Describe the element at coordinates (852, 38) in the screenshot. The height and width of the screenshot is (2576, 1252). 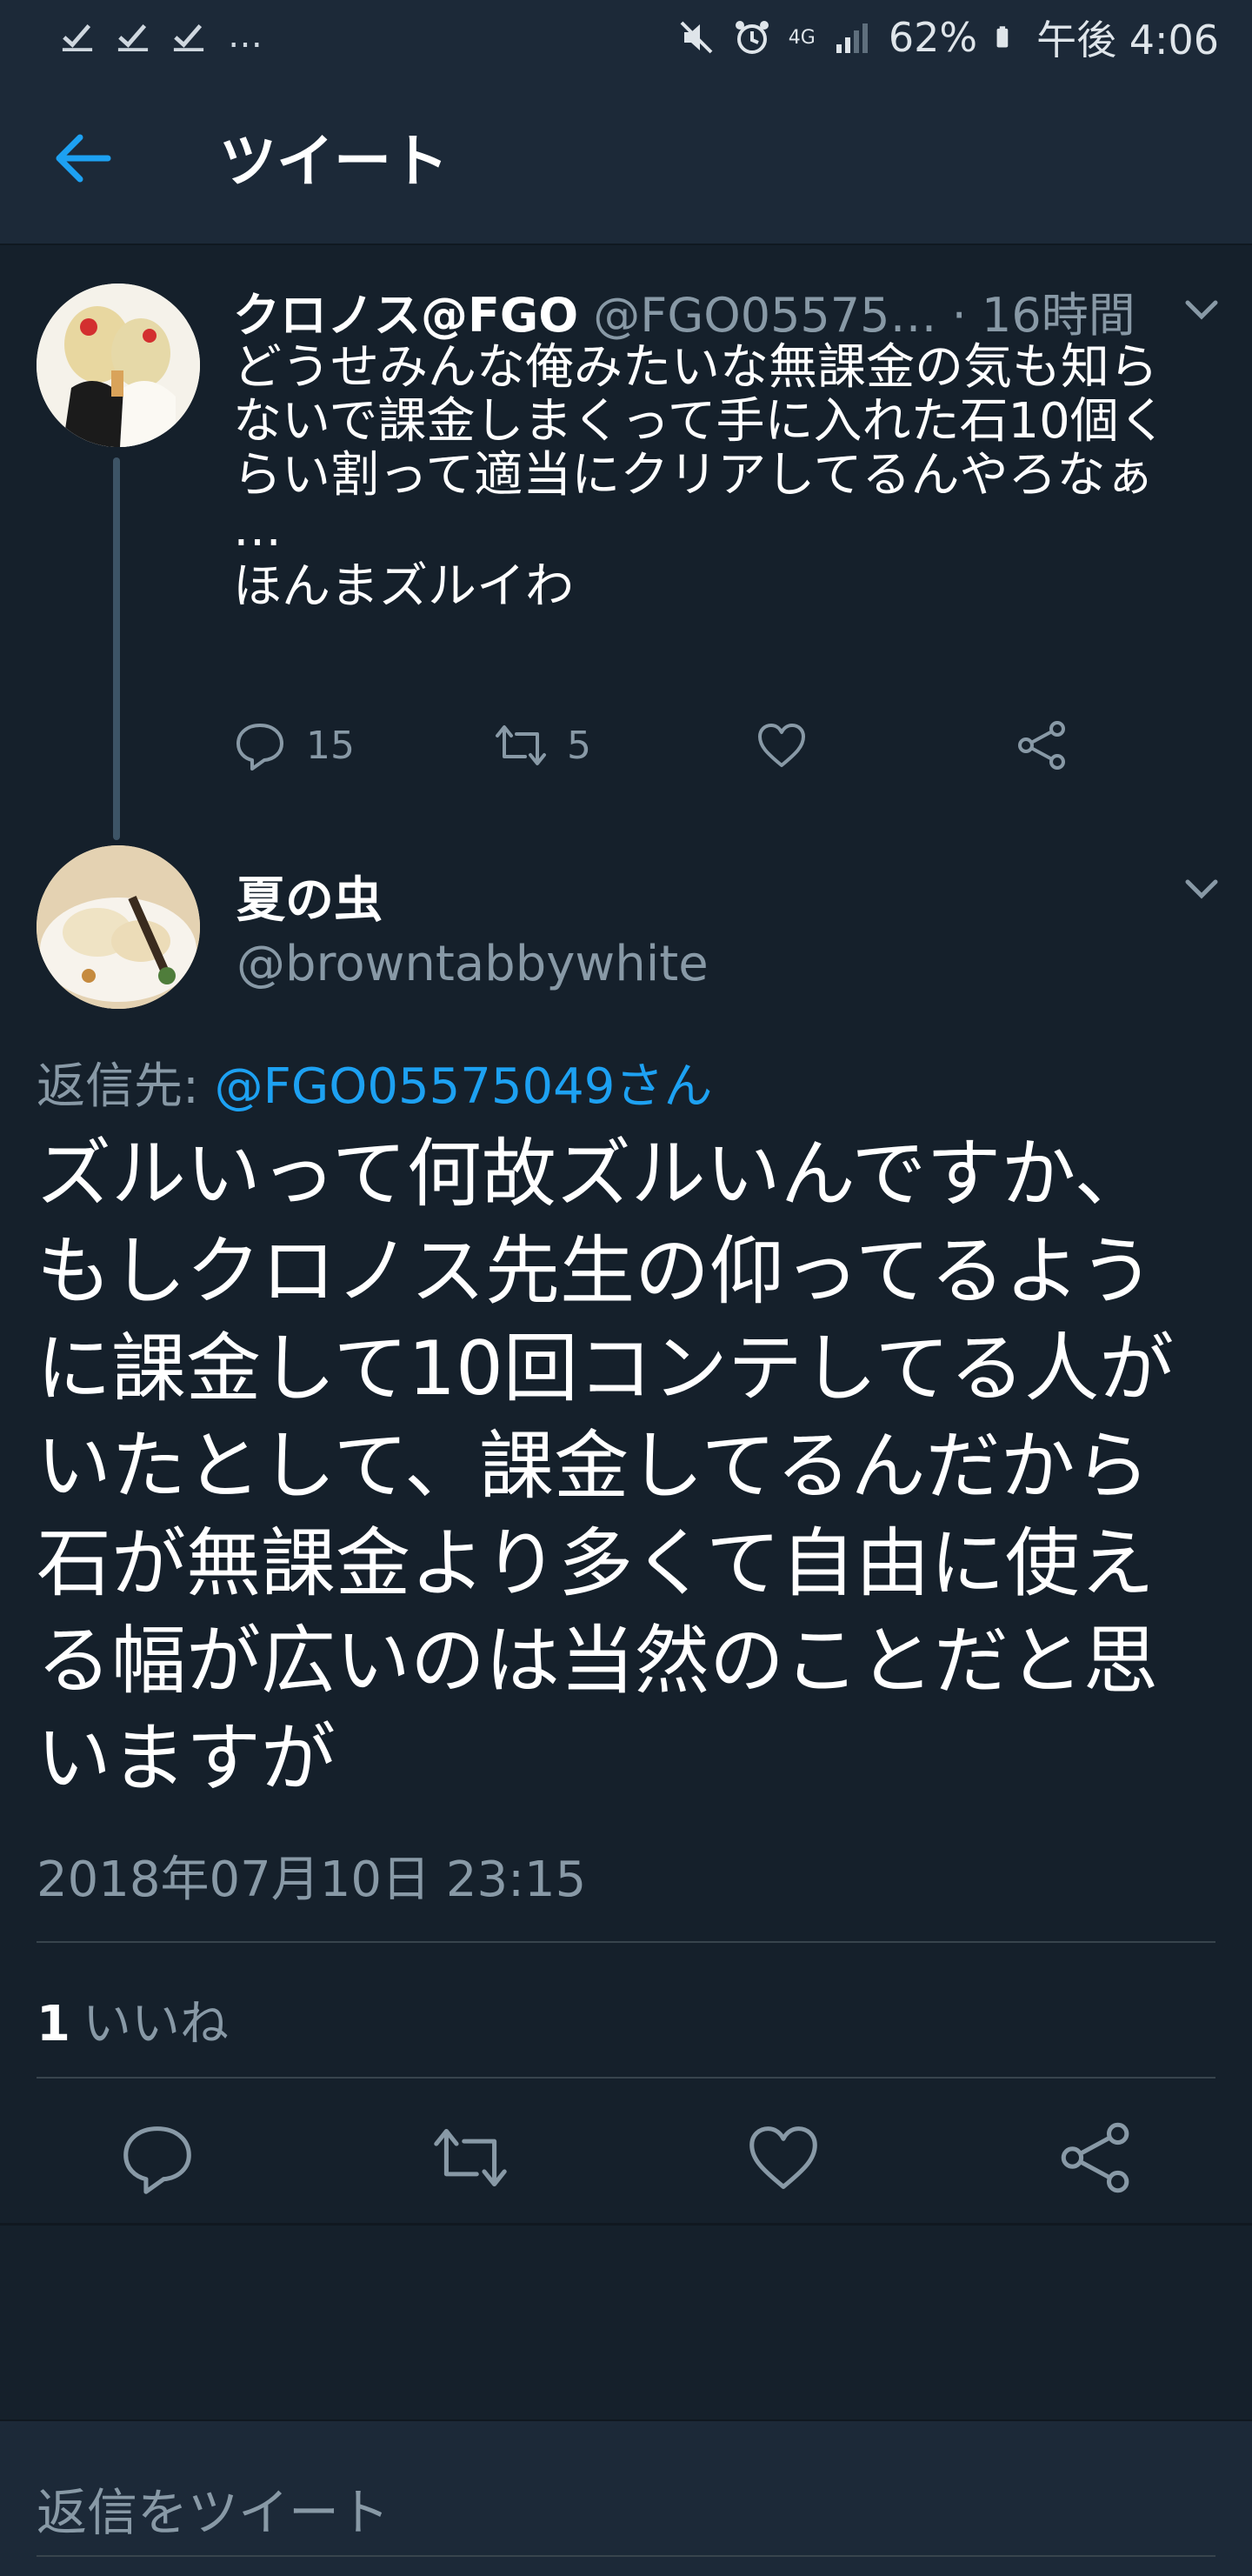
I see `signal-icon` at that location.